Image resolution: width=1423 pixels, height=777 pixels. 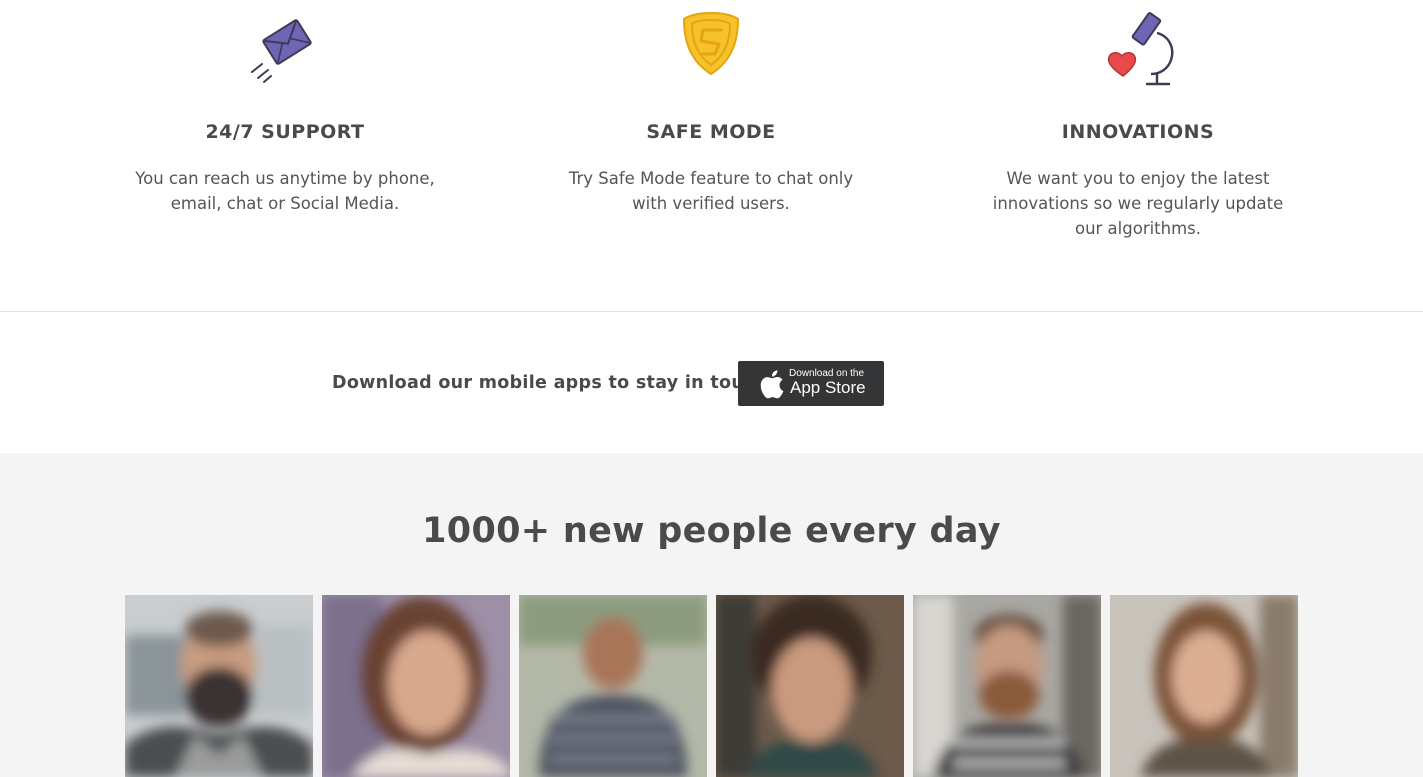 What do you see at coordinates (1138, 49) in the screenshot?
I see `microscope-heart-icon` at bounding box center [1138, 49].